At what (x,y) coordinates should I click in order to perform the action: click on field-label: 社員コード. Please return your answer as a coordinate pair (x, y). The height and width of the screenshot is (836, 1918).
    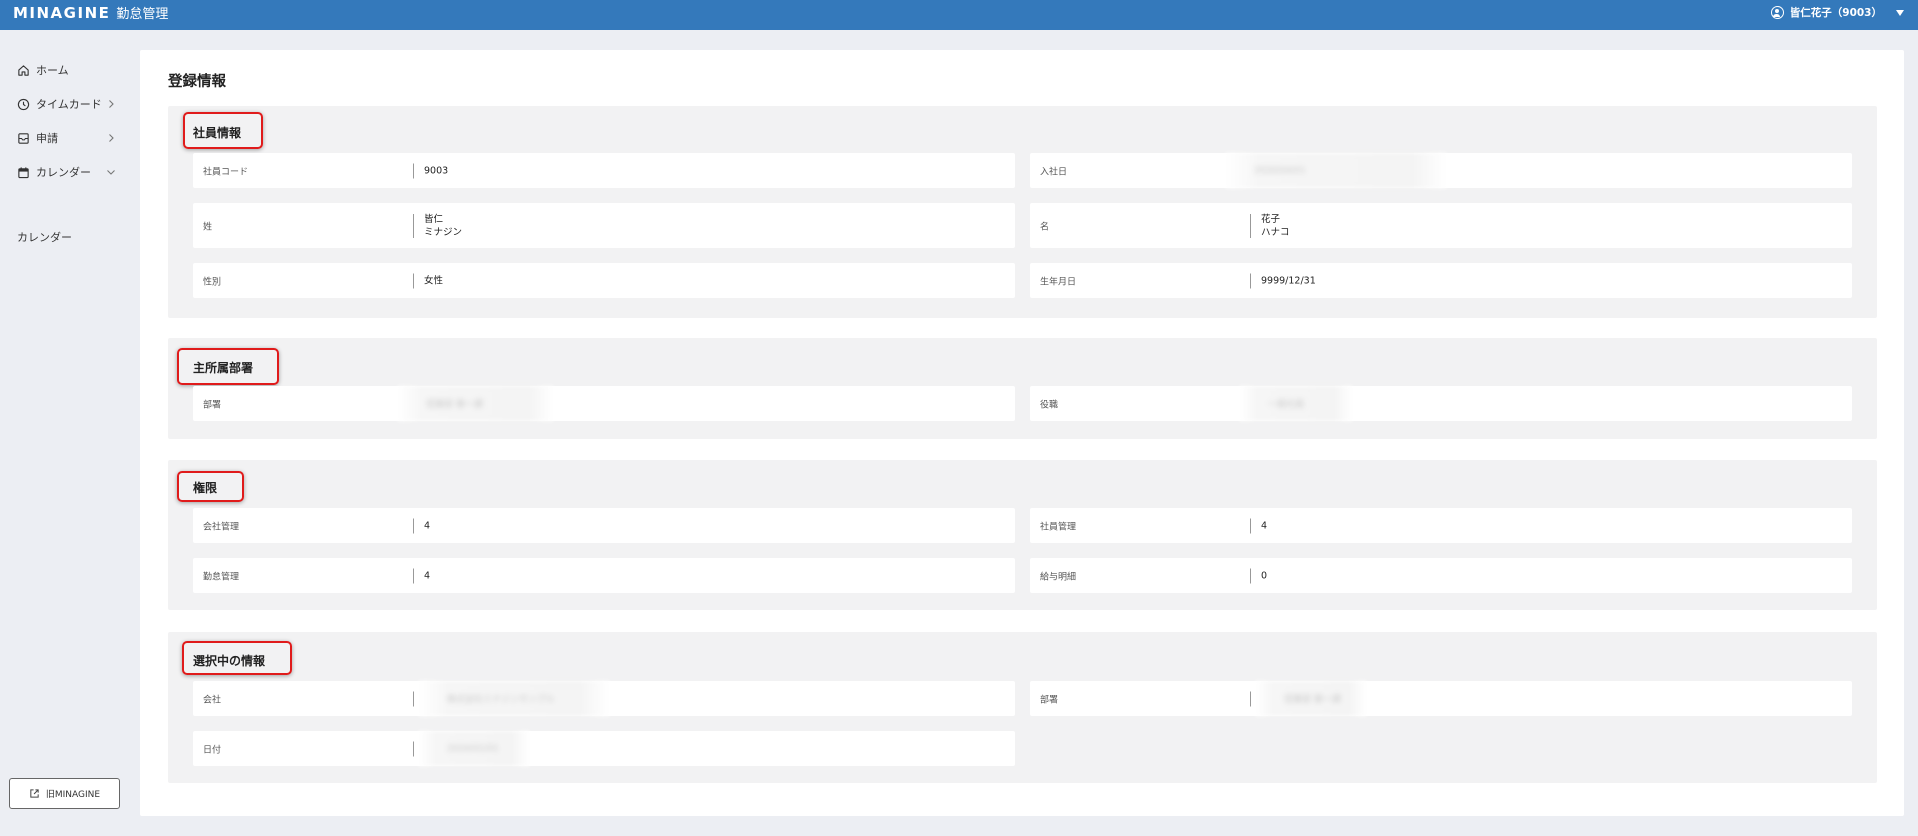
    Looking at the image, I should click on (226, 172).